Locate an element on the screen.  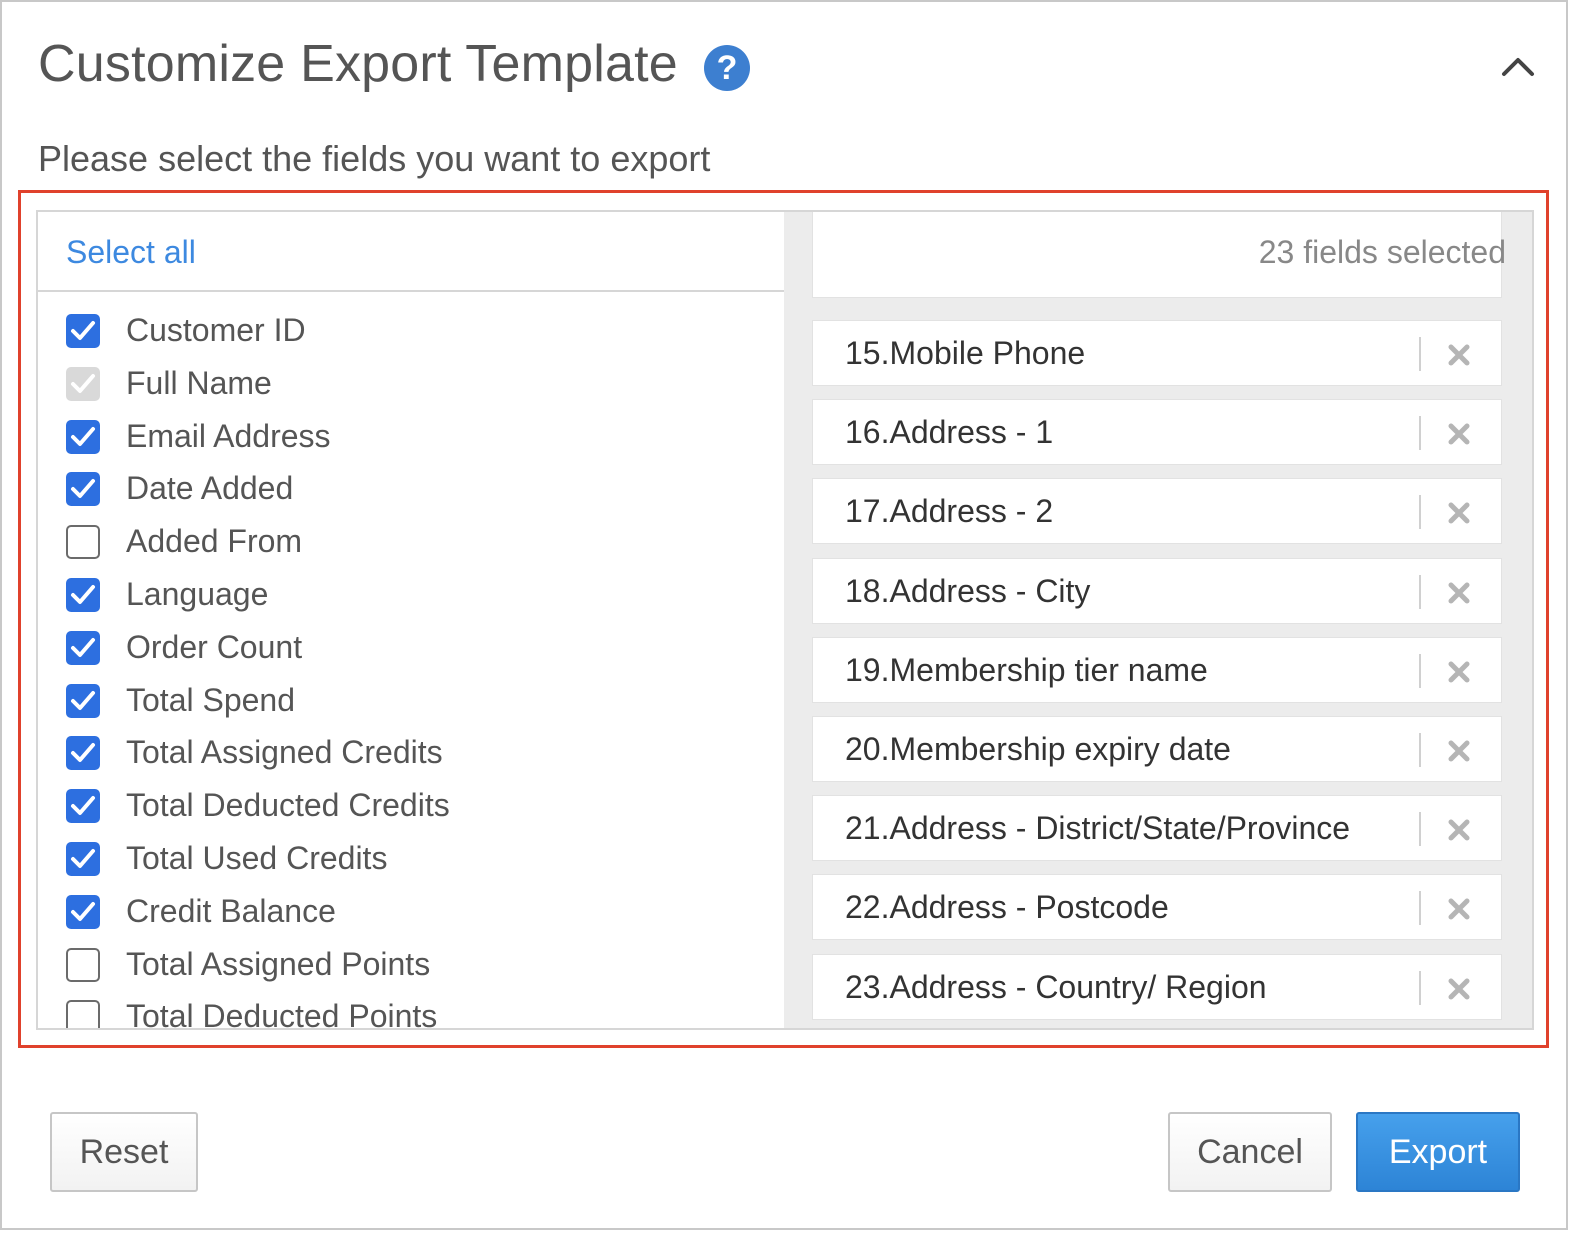
field-option-label: Total Spend is located at coordinates (211, 699).